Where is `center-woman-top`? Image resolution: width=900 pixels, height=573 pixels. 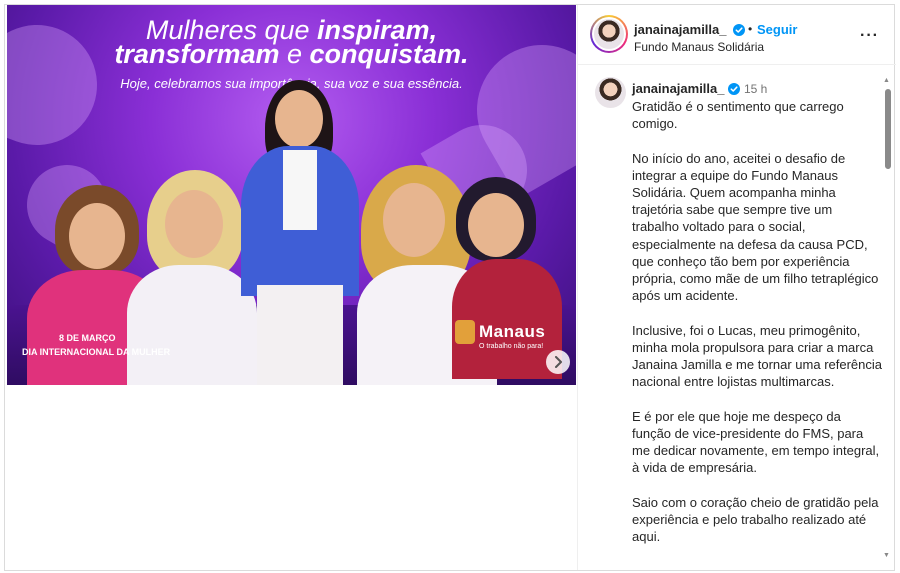 center-woman-top is located at coordinates (300, 190).